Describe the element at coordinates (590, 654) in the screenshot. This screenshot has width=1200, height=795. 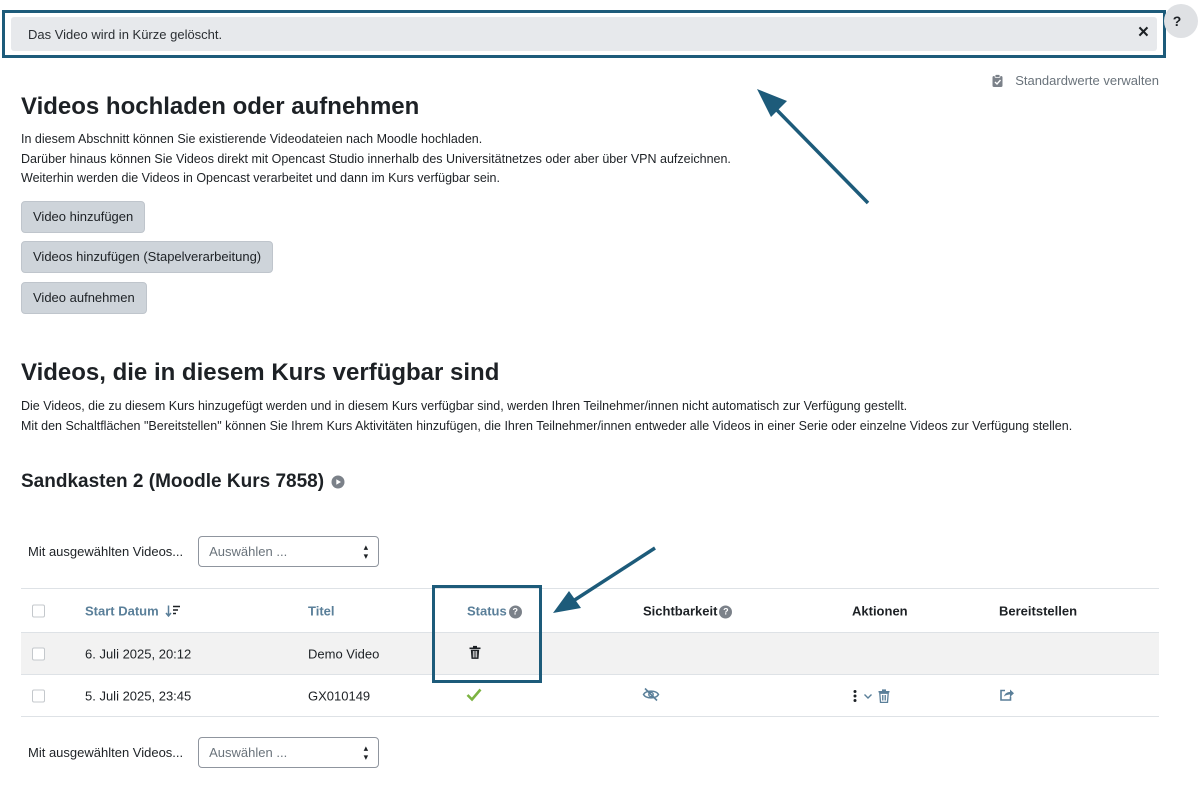
I see `table-row: 6. Juli 2025, 20:12 Demo Video` at that location.